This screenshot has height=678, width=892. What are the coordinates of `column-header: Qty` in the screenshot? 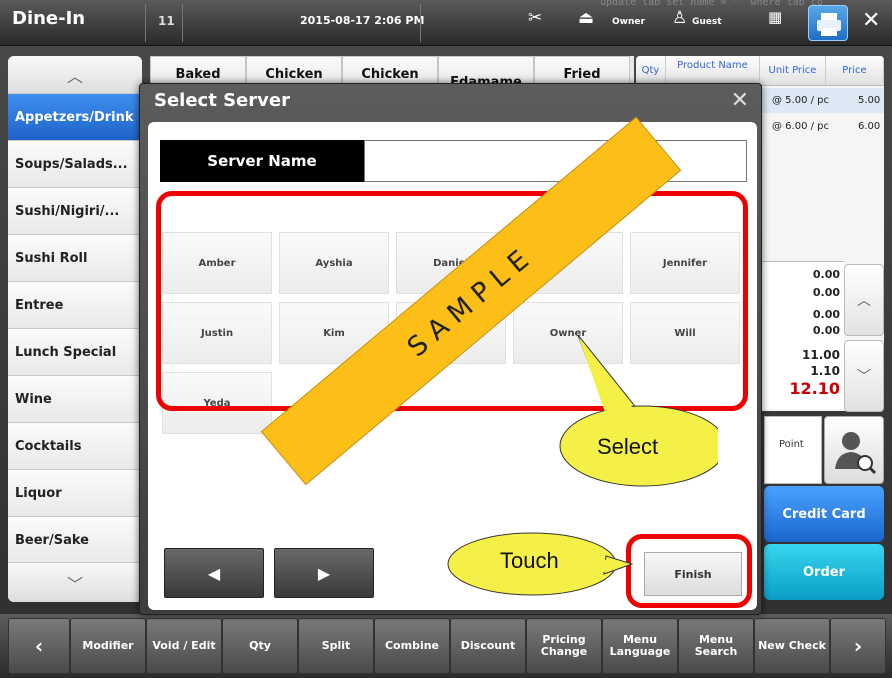 It's located at (651, 71).